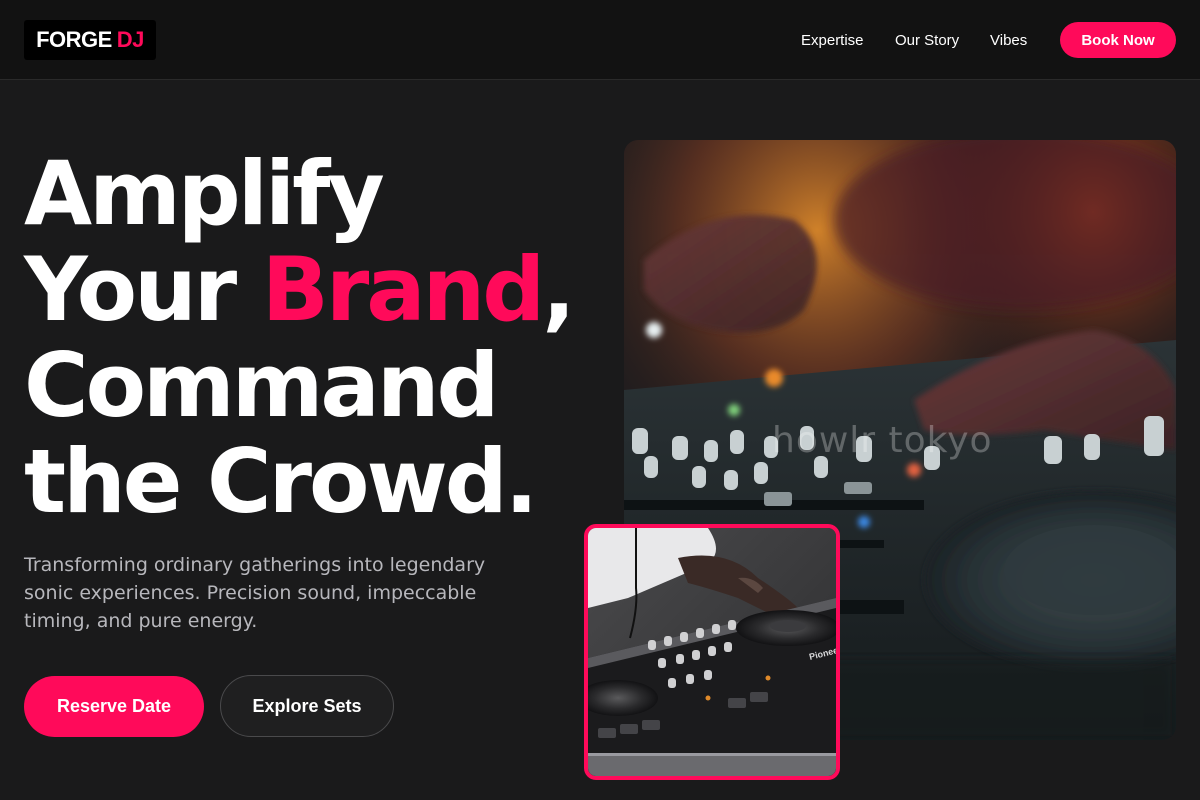 Image resolution: width=1200 pixels, height=800 pixels. I want to click on dj-controller-photo: Pioneer, so click(712, 652).